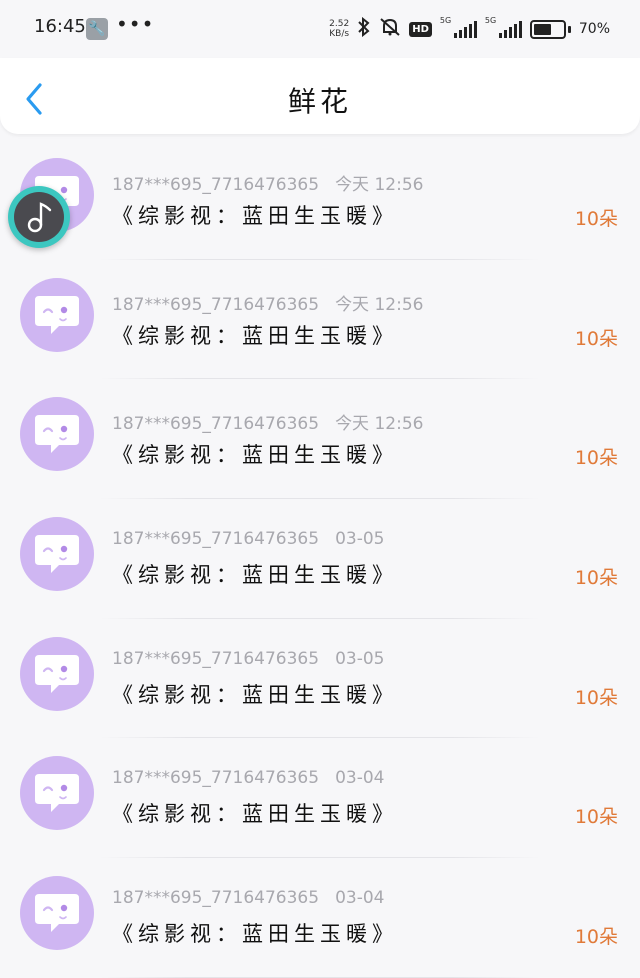  I want to click on top-bar: 鲜花, so click(320, 96).